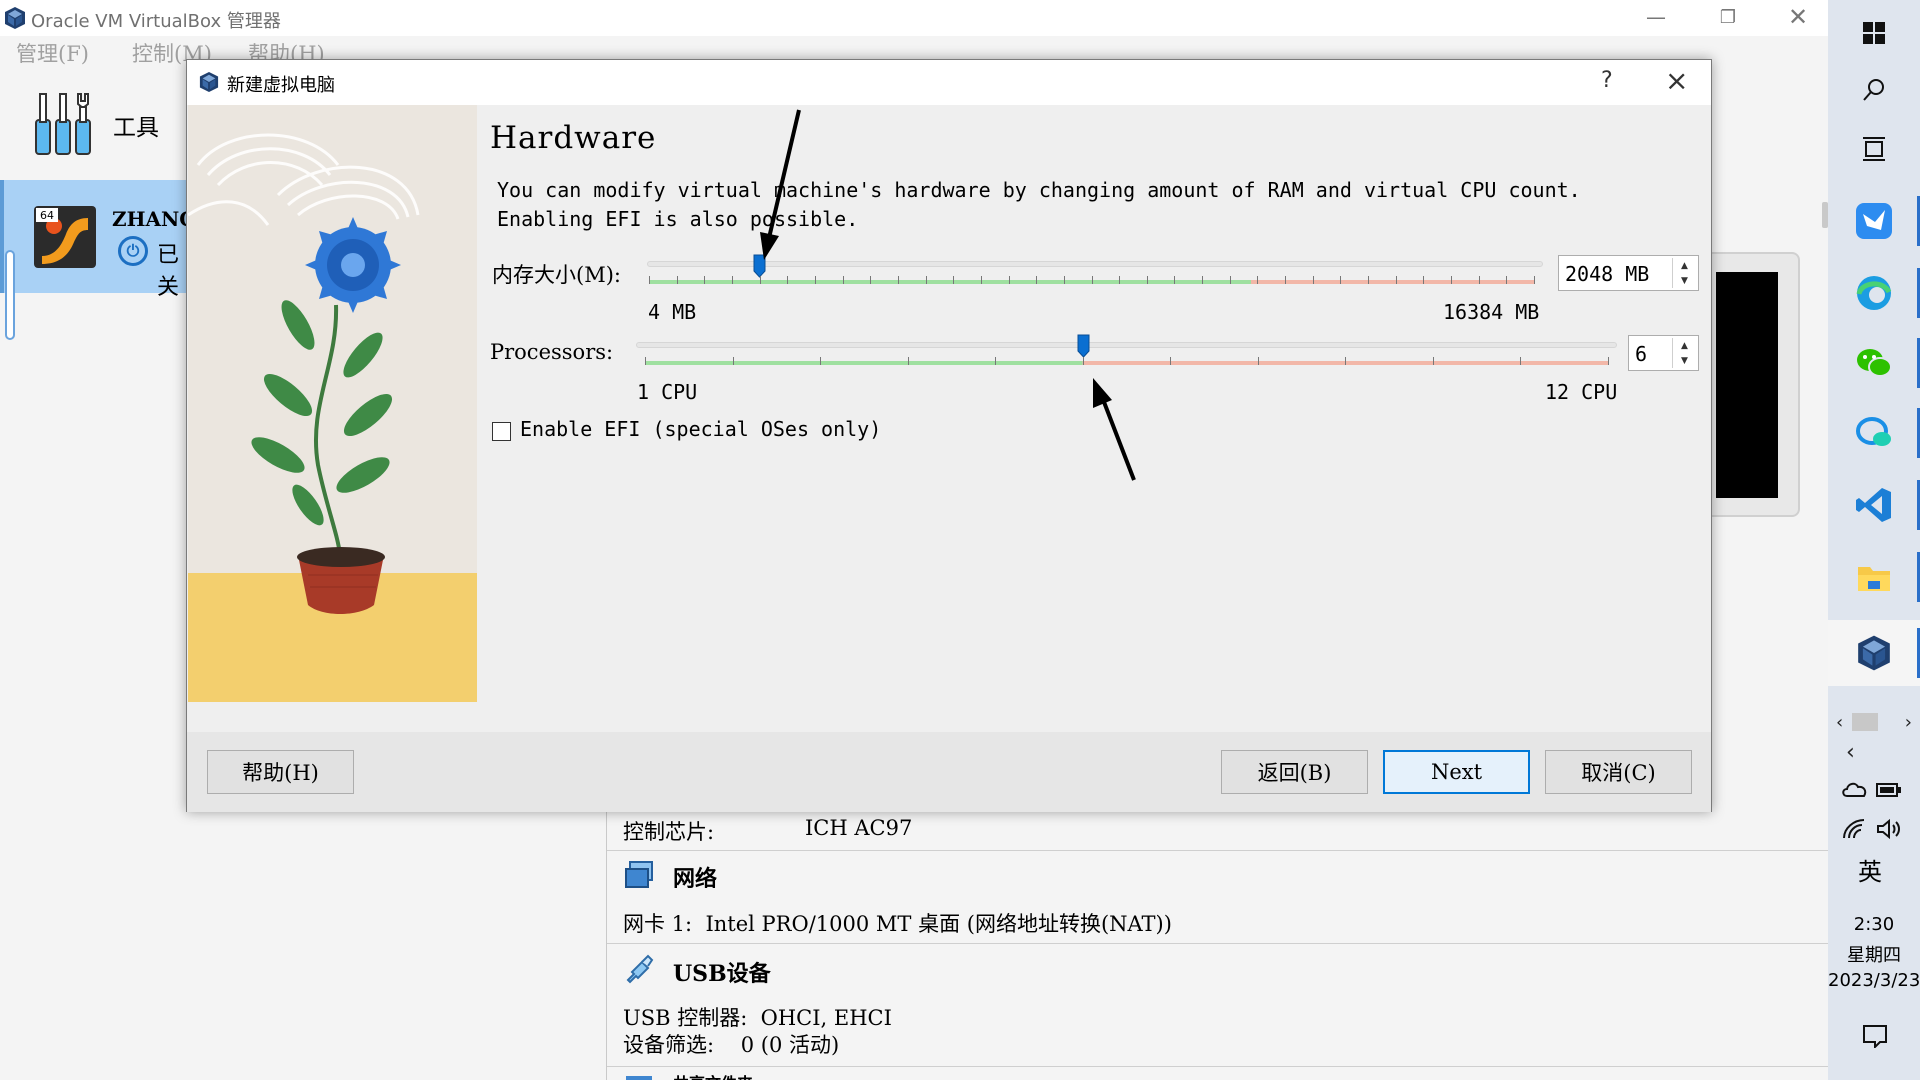 This screenshot has height=1080, width=1920. Describe the element at coordinates (501, 431) in the screenshot. I see `enable-efi-checkbox` at that location.